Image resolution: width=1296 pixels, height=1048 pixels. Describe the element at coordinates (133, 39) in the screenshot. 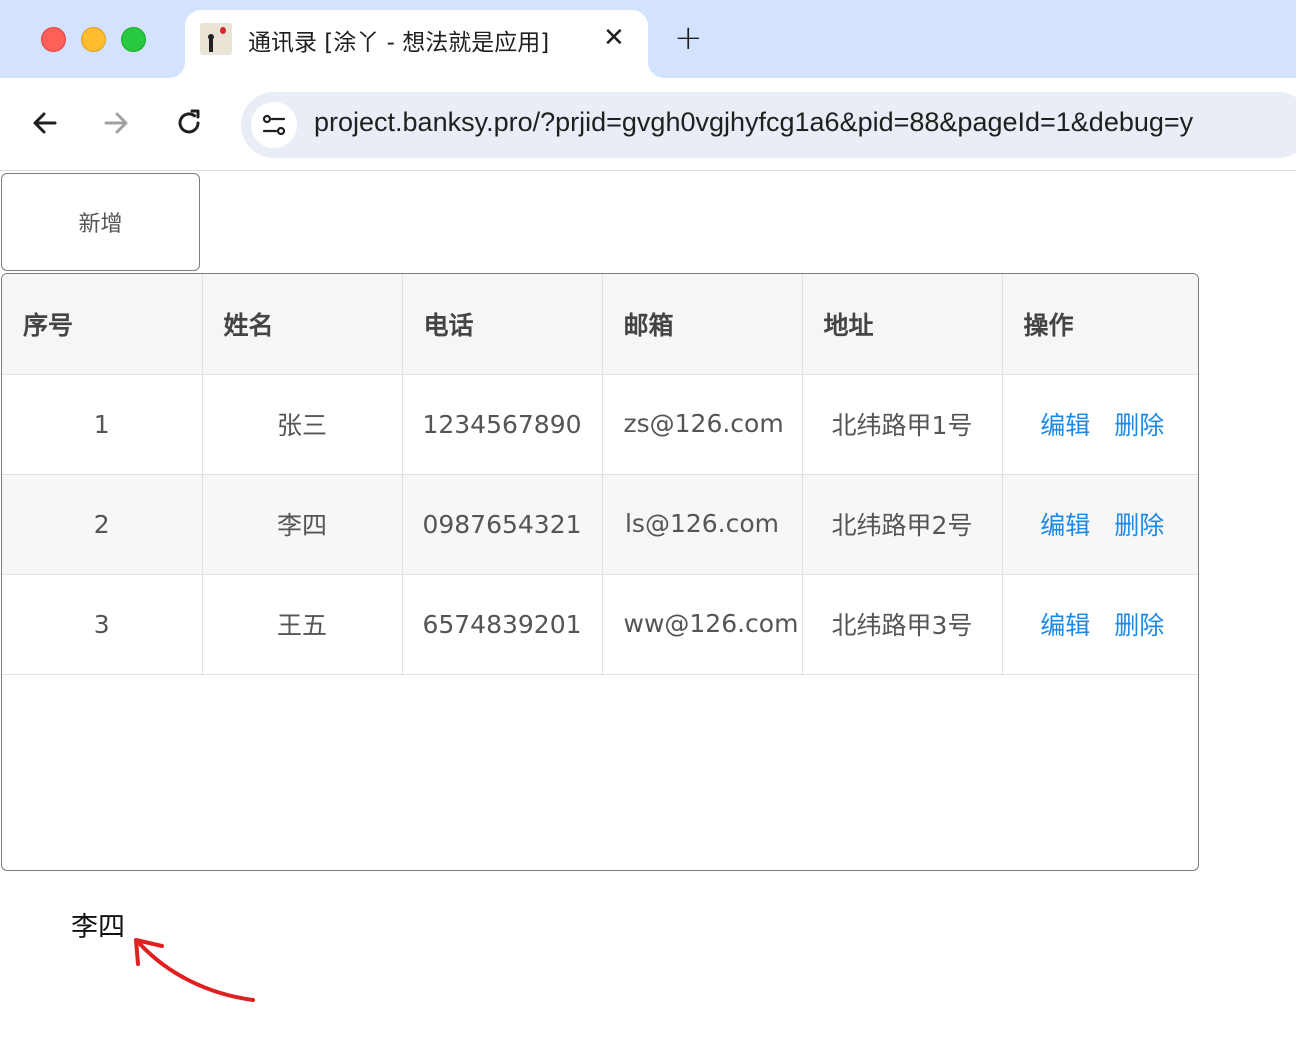

I see `maximize-window-button` at that location.